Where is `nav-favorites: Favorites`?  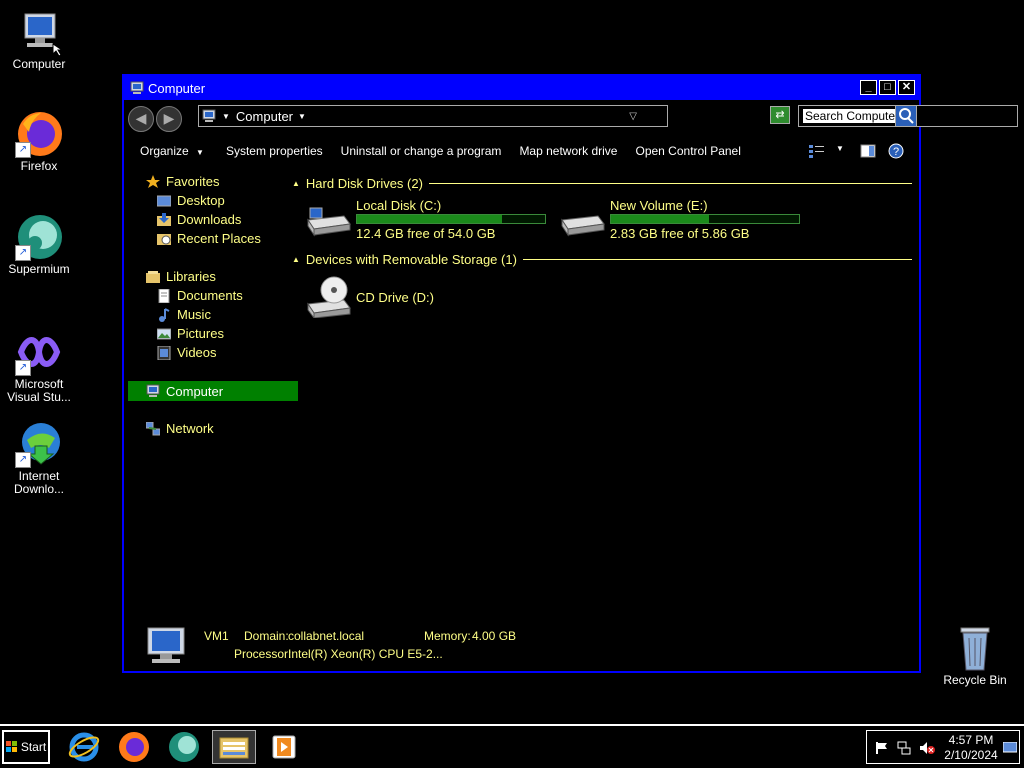 nav-favorites: Favorites is located at coordinates (204, 181).